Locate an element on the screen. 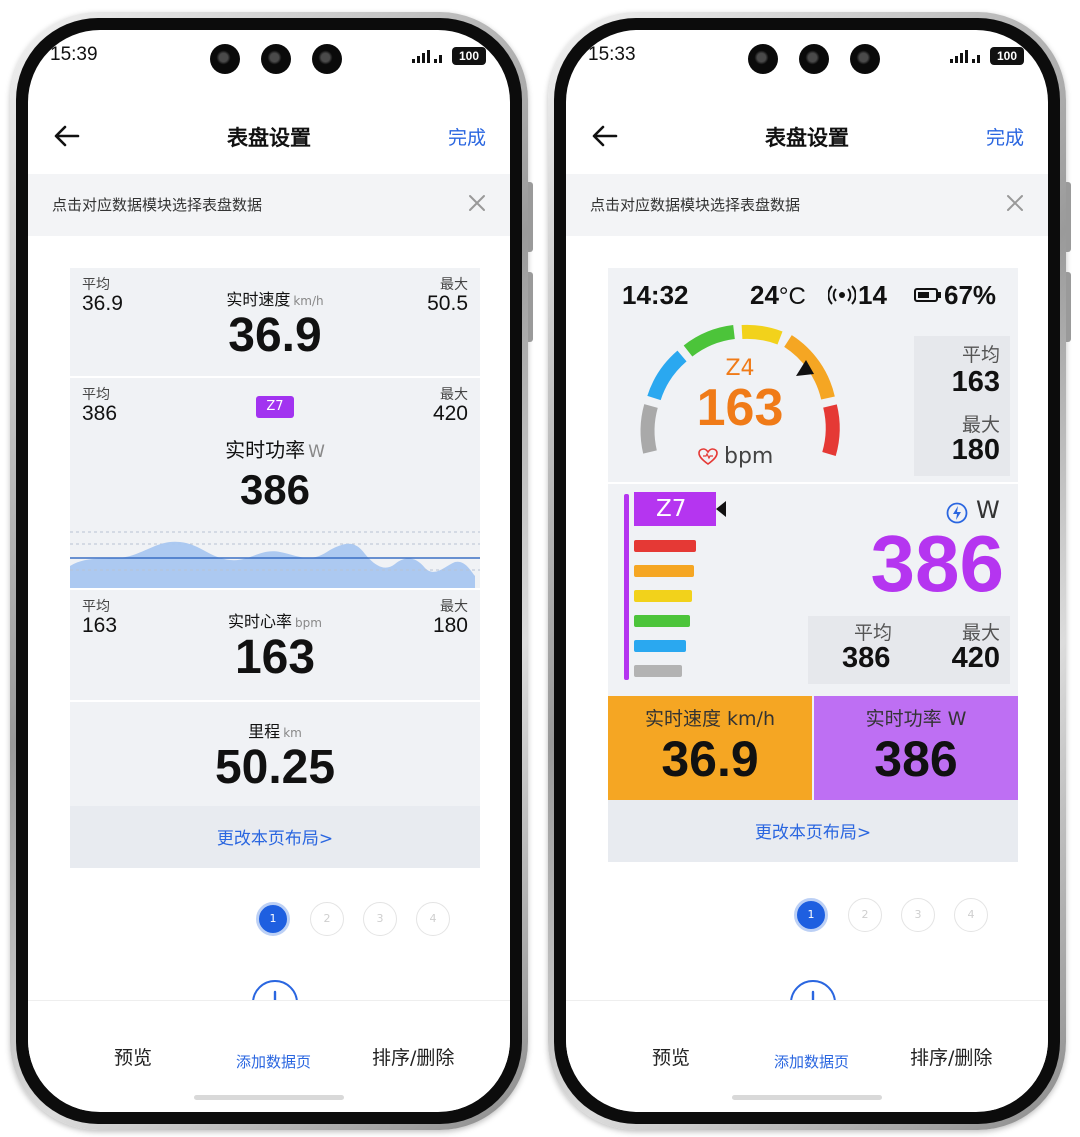 This screenshot has width=1080, height=1137. temperature-unit: °C is located at coordinates (792, 296).